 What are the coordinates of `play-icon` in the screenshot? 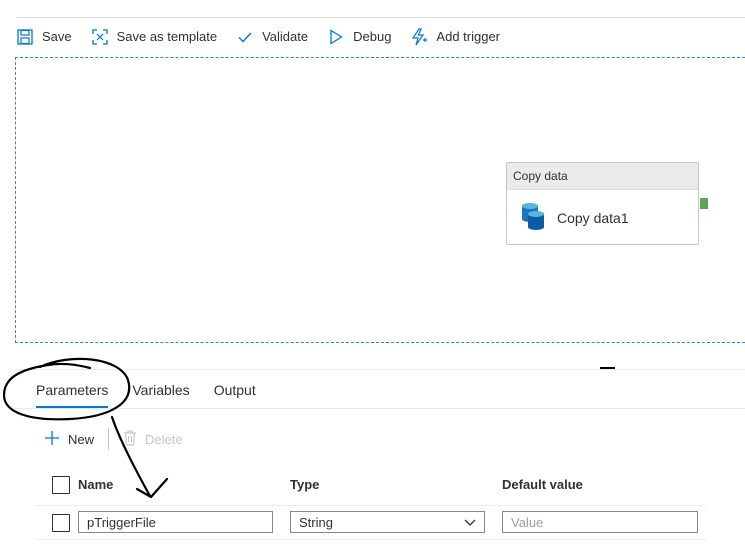 It's located at (336, 37).